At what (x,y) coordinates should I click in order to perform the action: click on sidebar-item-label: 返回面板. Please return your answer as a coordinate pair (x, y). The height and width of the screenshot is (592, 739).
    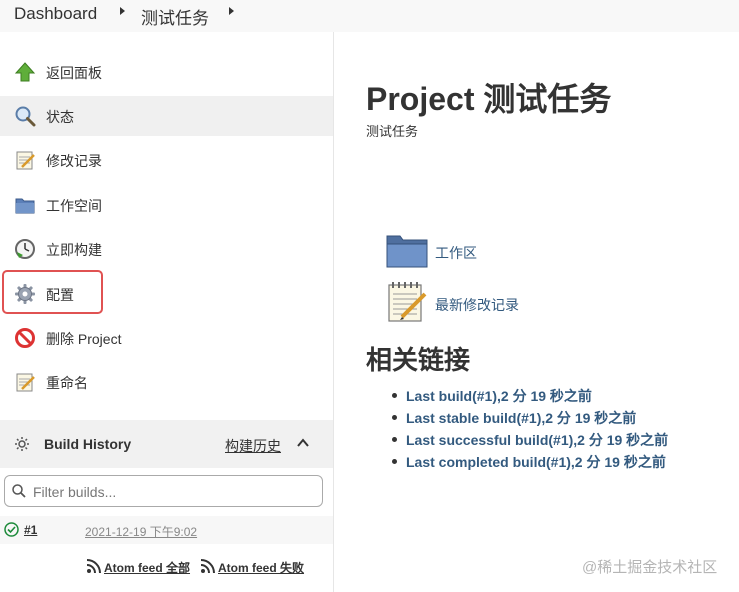
    Looking at the image, I should click on (74, 73).